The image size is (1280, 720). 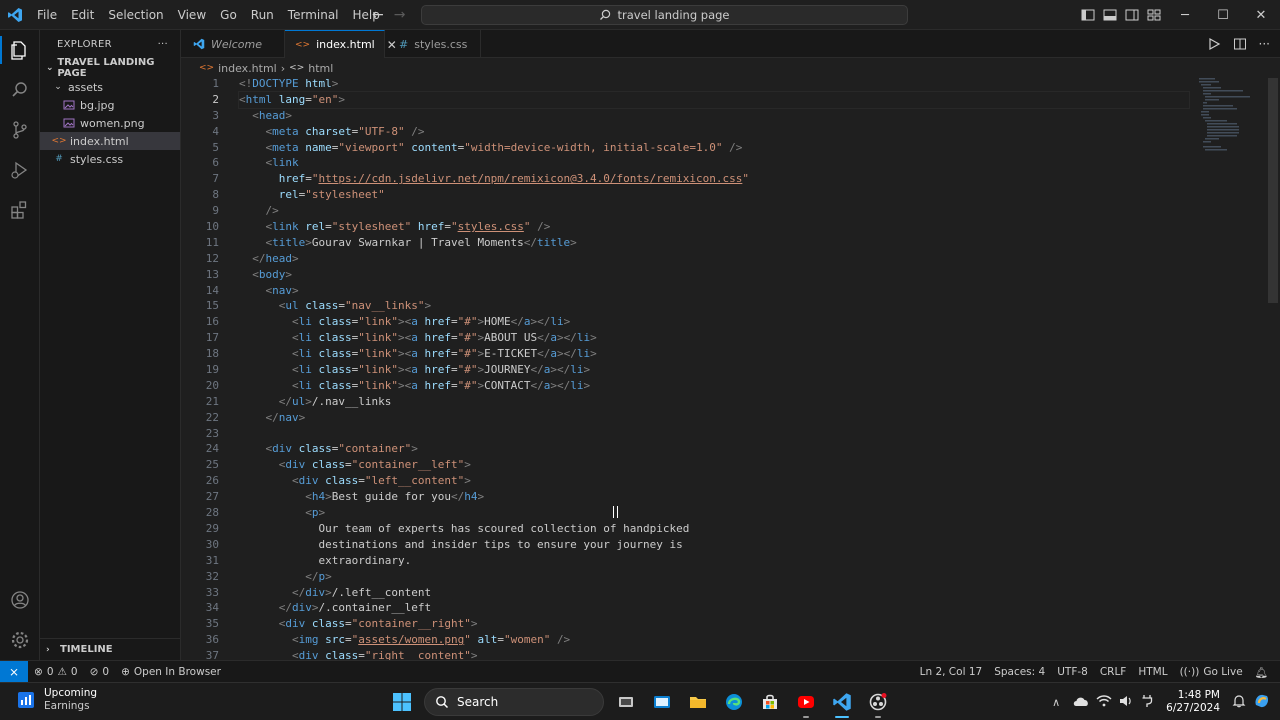 What do you see at coordinates (210, 132) in the screenshot?
I see `line-number: 4` at bounding box center [210, 132].